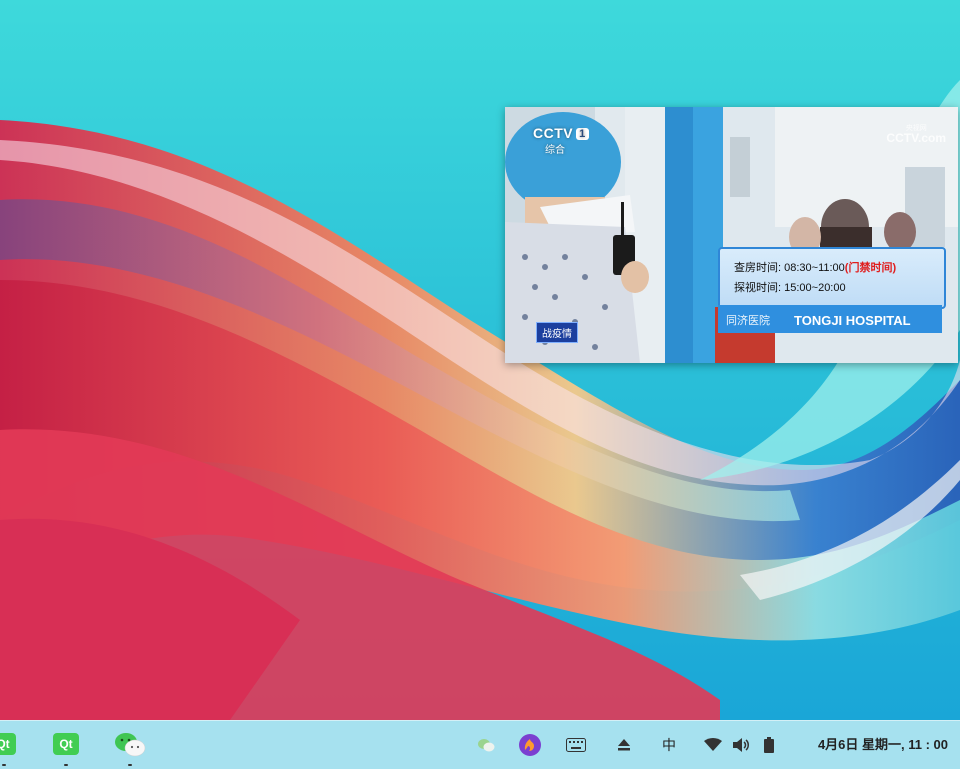  I want to click on volume-icon, so click(741, 745).